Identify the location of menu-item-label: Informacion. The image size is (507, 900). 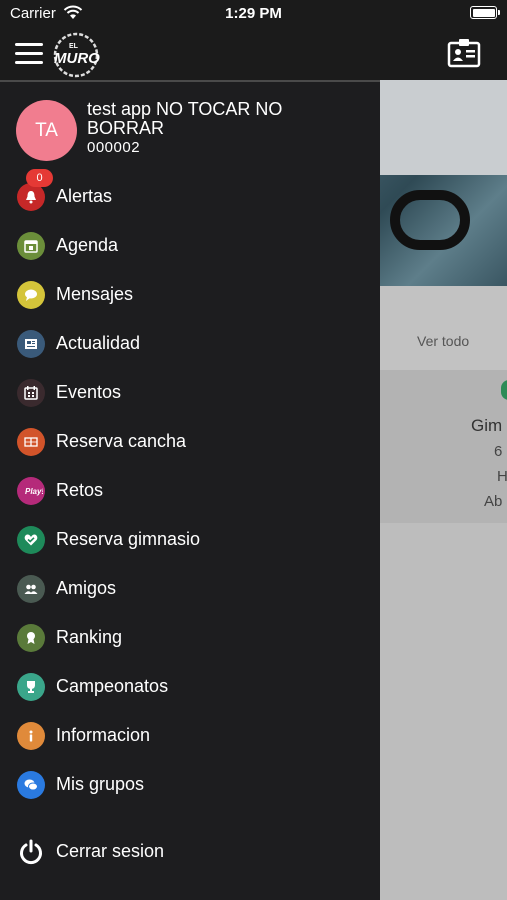
(103, 735).